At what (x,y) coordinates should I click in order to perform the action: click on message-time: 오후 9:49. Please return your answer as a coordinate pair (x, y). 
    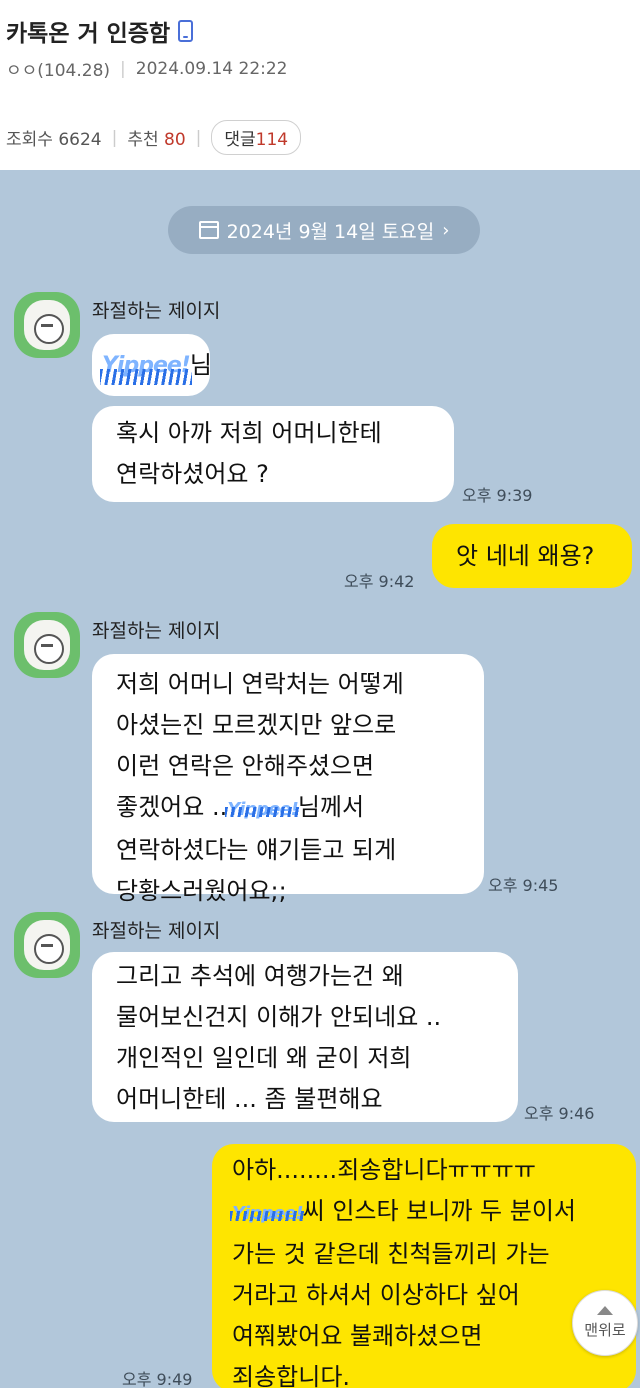
    Looking at the image, I should click on (157, 1379).